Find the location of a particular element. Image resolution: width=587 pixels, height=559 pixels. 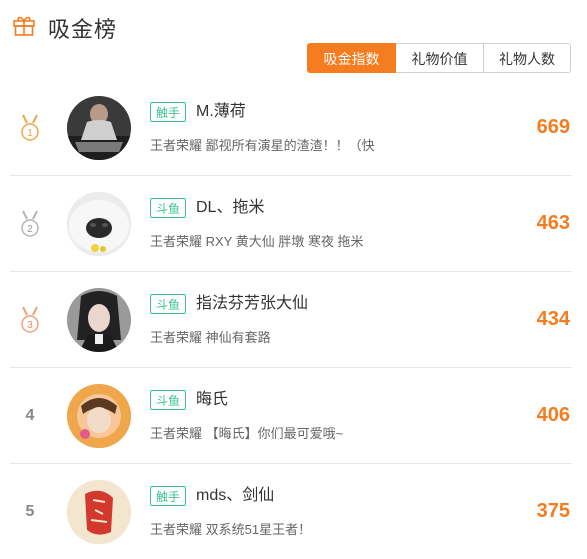

page-title: 吸金榜 is located at coordinates (83, 29).